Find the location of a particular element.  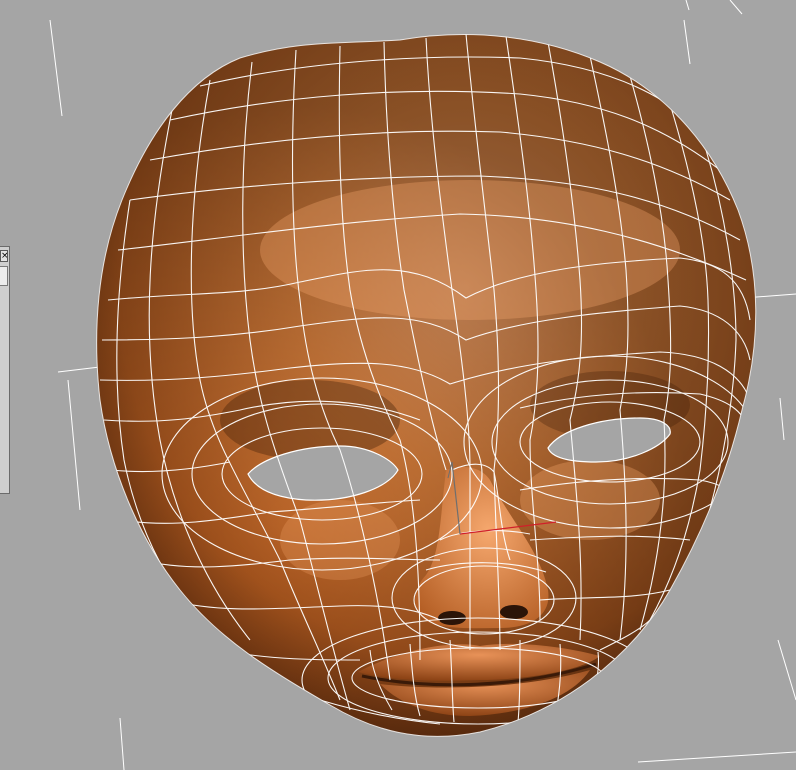

docked-panel: × is located at coordinates (5, 370).